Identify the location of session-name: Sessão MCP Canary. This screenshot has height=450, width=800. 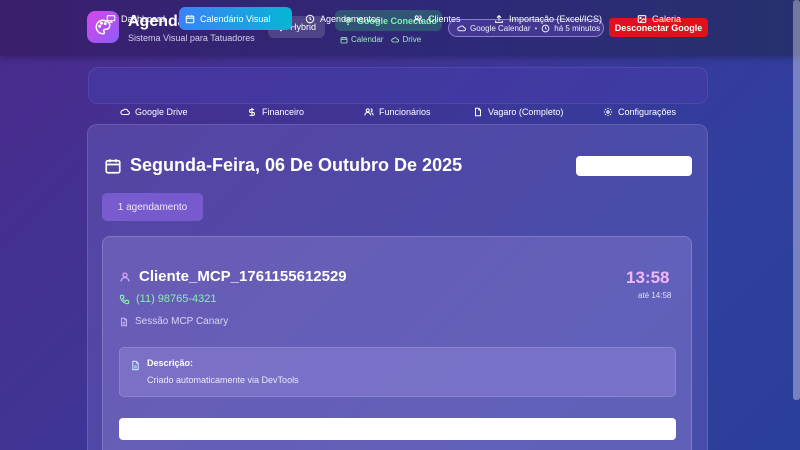
(173, 321).